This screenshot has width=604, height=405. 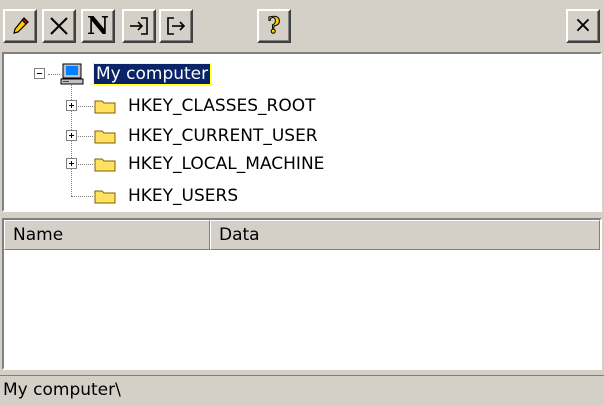 What do you see at coordinates (302, 26) in the screenshot?
I see `toolbar: N ? ×` at bounding box center [302, 26].